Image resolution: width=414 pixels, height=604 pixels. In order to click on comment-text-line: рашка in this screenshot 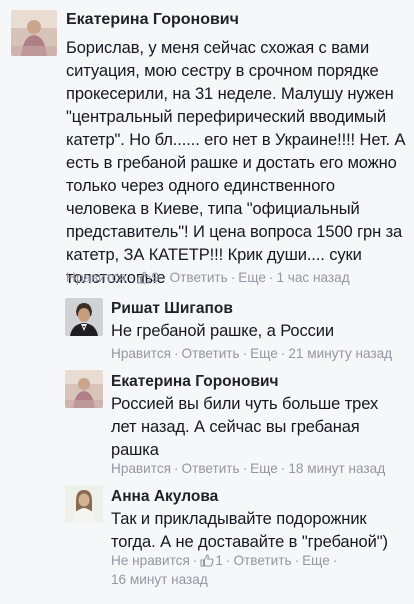, I will do `click(135, 450)`.